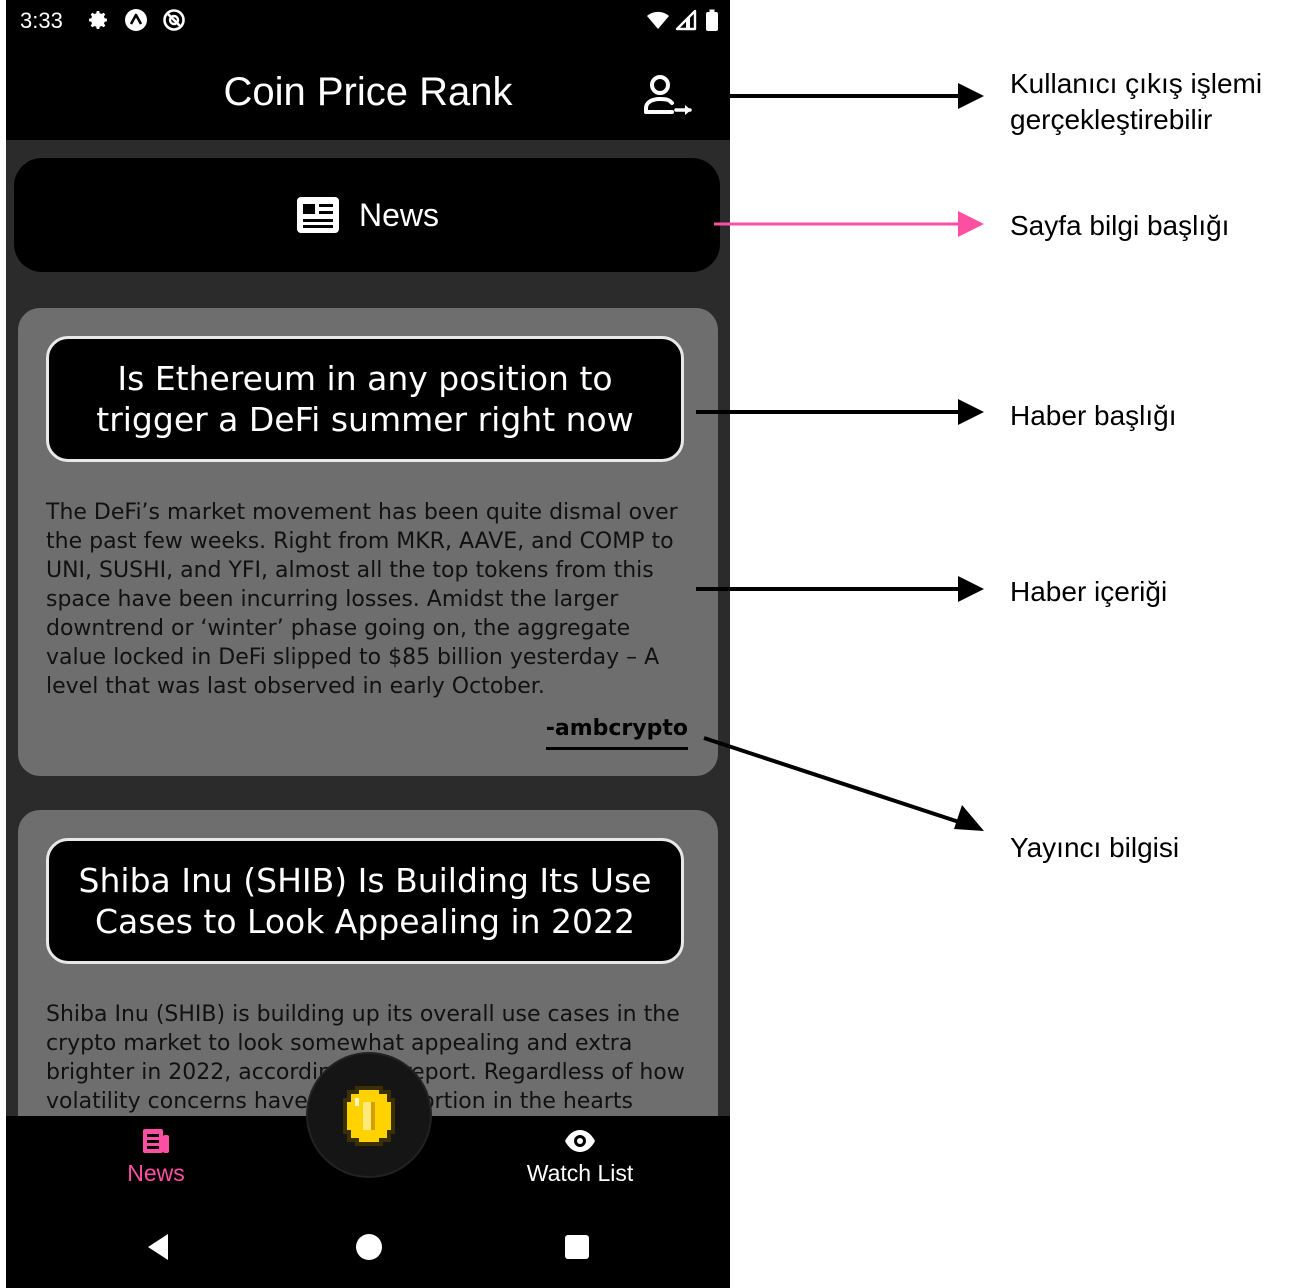 This screenshot has height=1288, width=1314. I want to click on logout-user-icon, so click(669, 96).